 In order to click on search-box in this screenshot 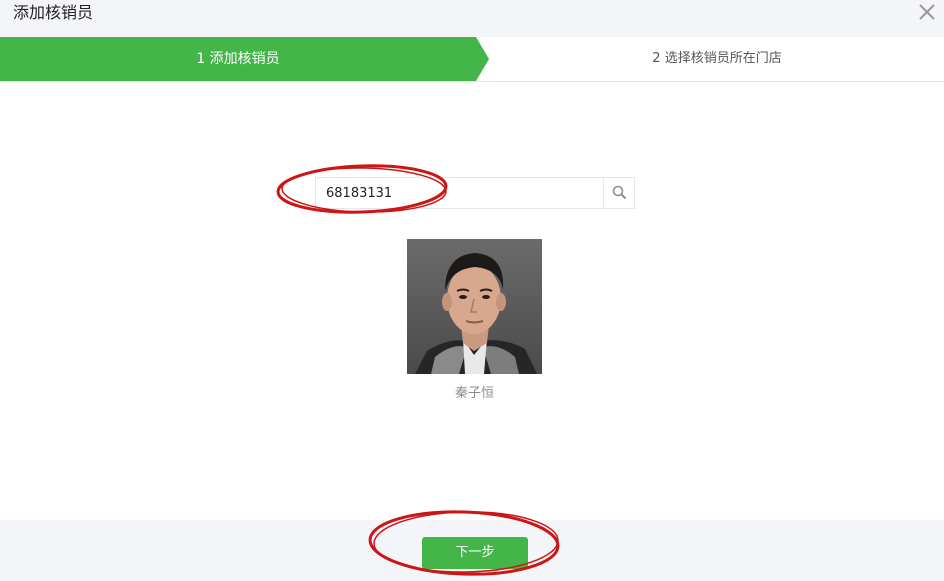, I will do `click(475, 193)`.